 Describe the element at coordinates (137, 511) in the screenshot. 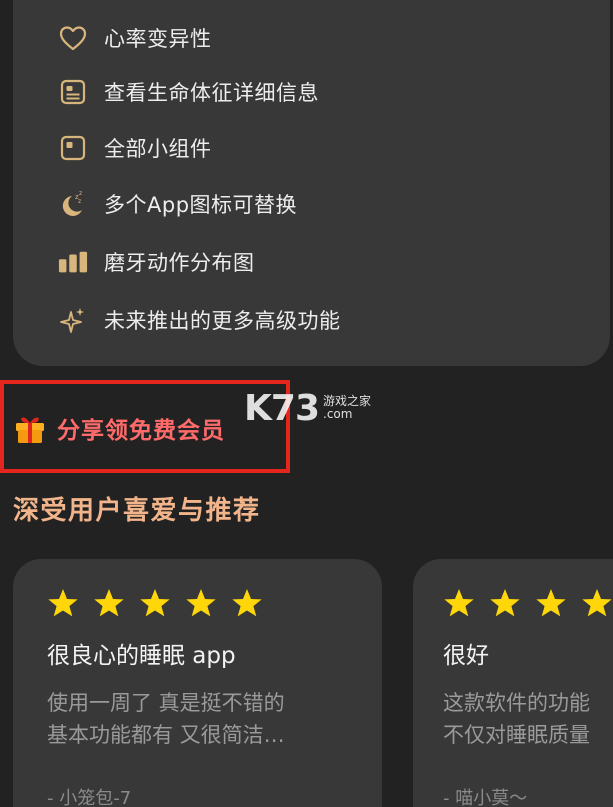

I see `reviews-section-title: 深受用户喜爱与推荐` at that location.